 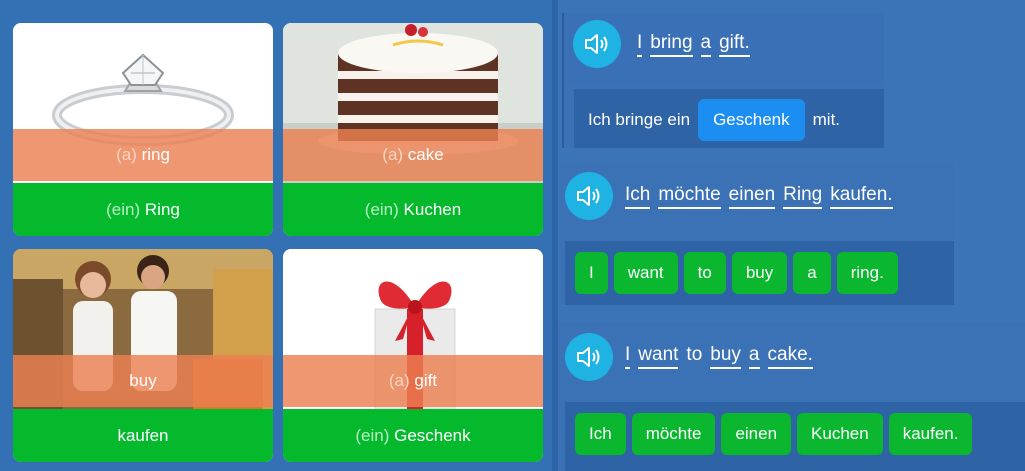 I want to click on card-footer-label: (ein) Ring, so click(x=143, y=209).